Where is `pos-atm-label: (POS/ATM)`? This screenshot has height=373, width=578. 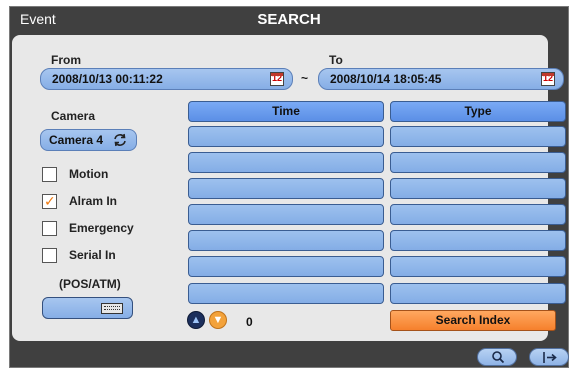
pos-atm-label: (POS/ATM) is located at coordinates (90, 284).